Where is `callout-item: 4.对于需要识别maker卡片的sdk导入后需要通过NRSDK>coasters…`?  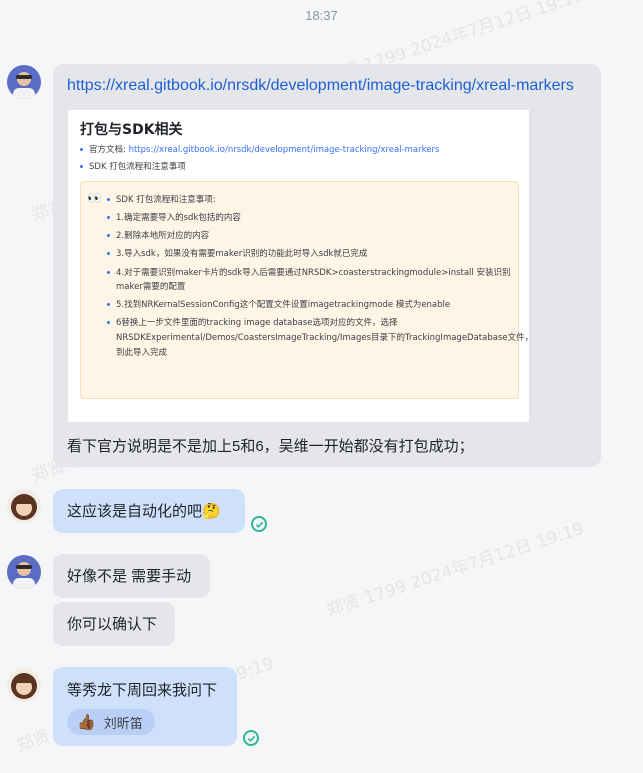
callout-item: 4.对于需要识别maker卡片的sdk导入后需要通过NRSDK>coasters… is located at coordinates (308, 272).